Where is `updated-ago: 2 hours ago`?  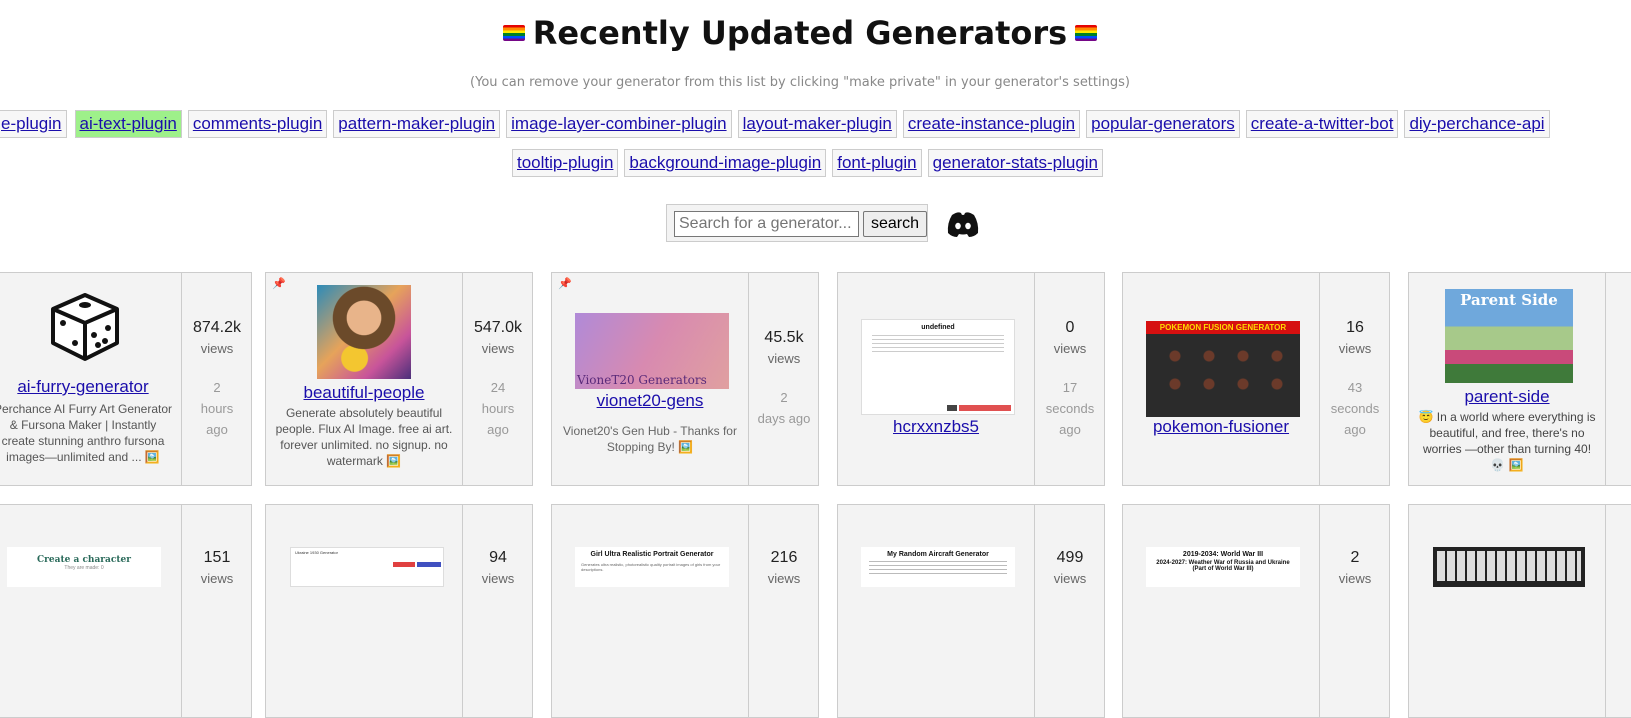 updated-ago: 2 hours ago is located at coordinates (217, 408).